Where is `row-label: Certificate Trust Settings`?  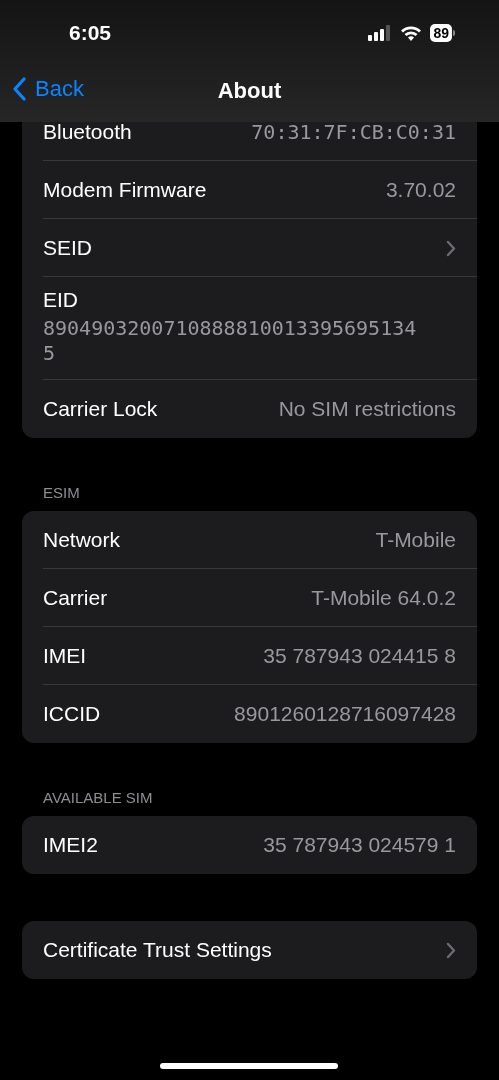
row-label: Certificate Trust Settings is located at coordinates (157, 950).